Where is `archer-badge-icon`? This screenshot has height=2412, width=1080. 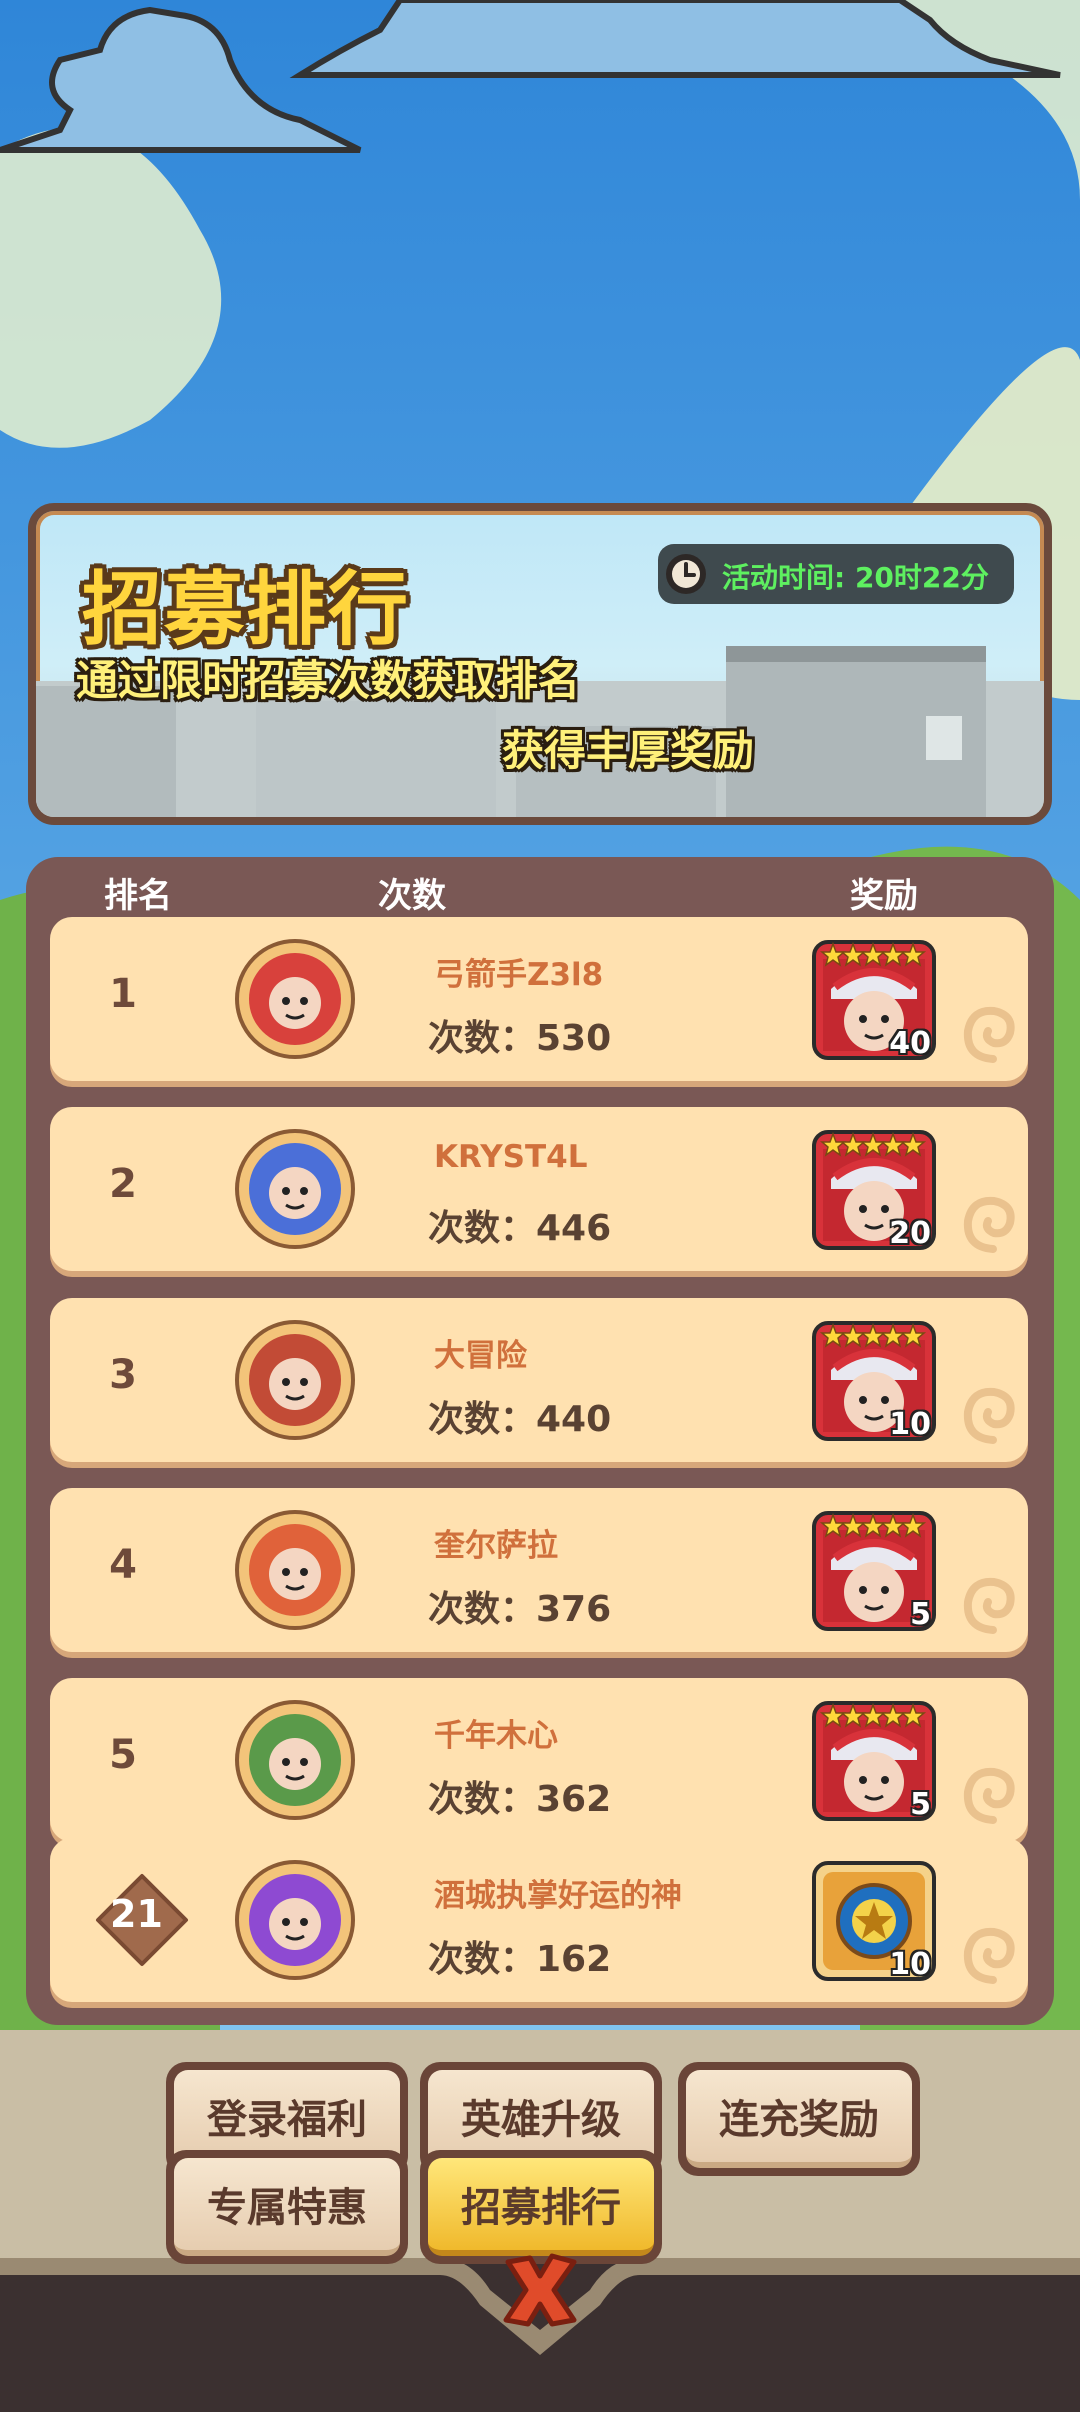 archer-badge-icon is located at coordinates (295, 999).